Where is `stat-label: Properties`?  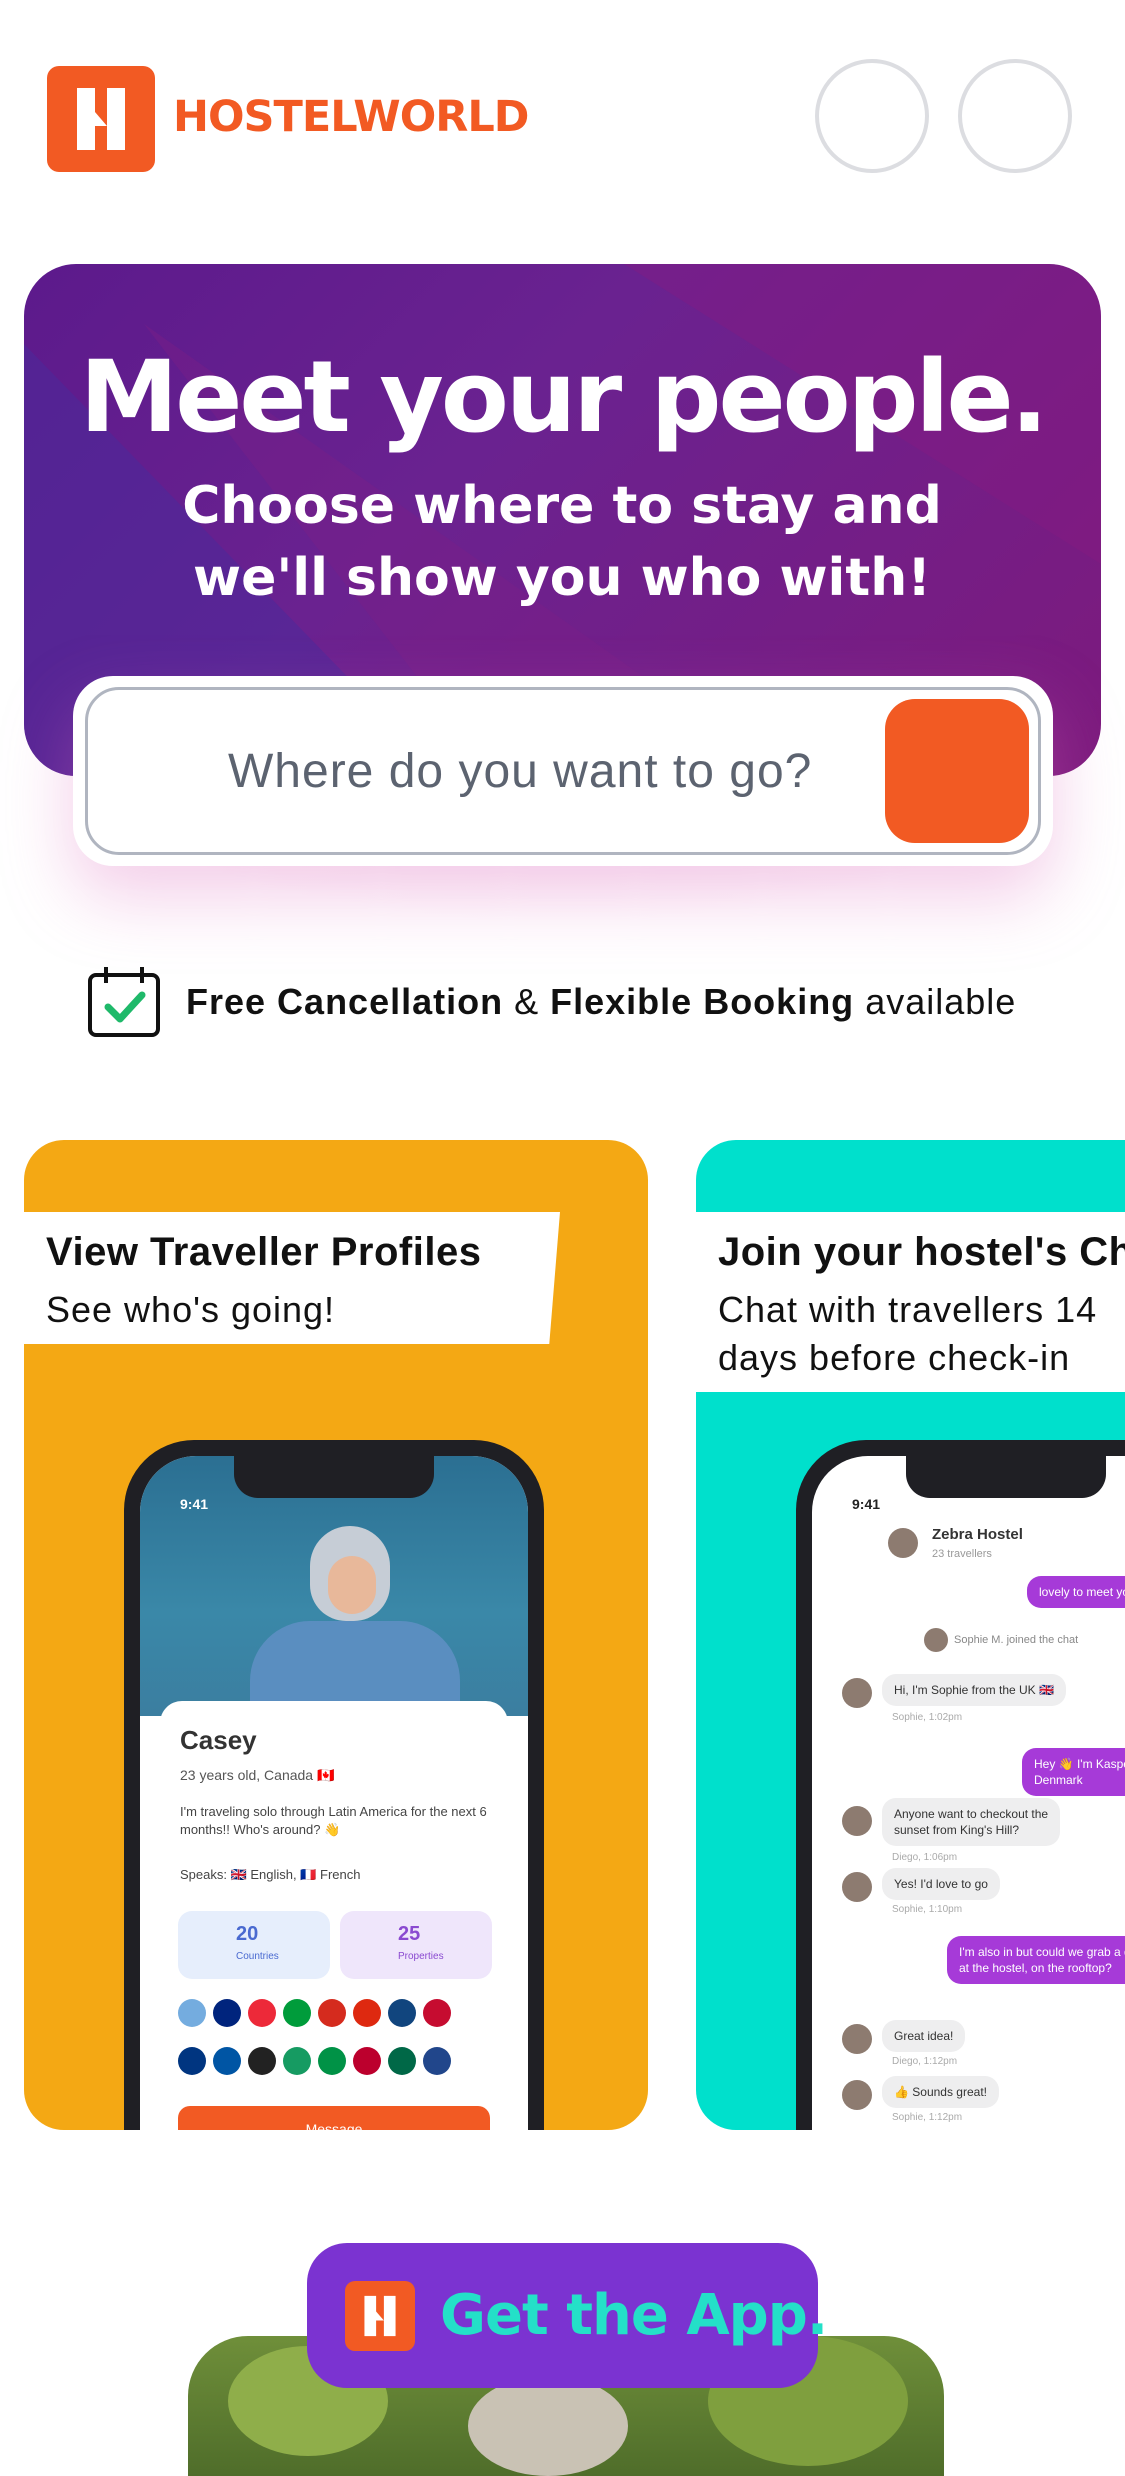
stat-label: Properties is located at coordinates (421, 1956).